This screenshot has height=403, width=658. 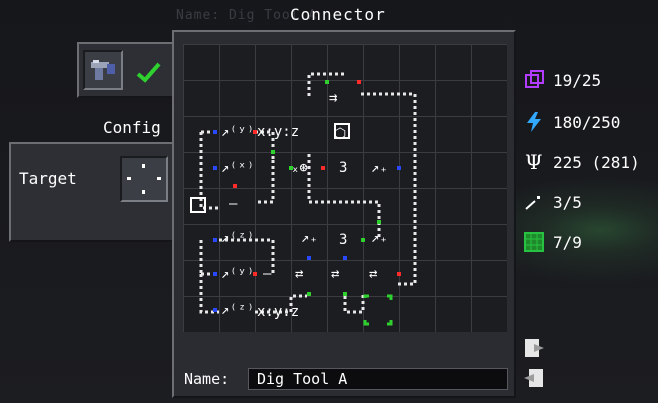 I want to click on subtract-node-2: —, so click(x=267, y=274).